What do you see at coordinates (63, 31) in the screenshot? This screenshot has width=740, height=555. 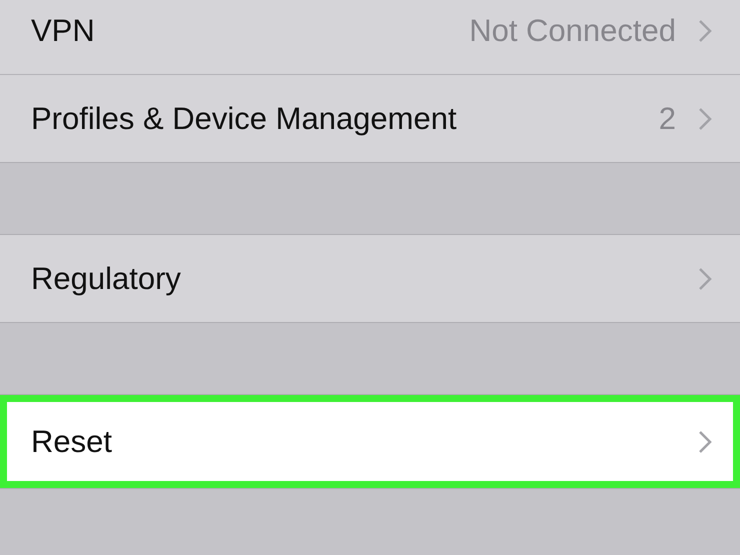 I see `row-label: VPN` at bounding box center [63, 31].